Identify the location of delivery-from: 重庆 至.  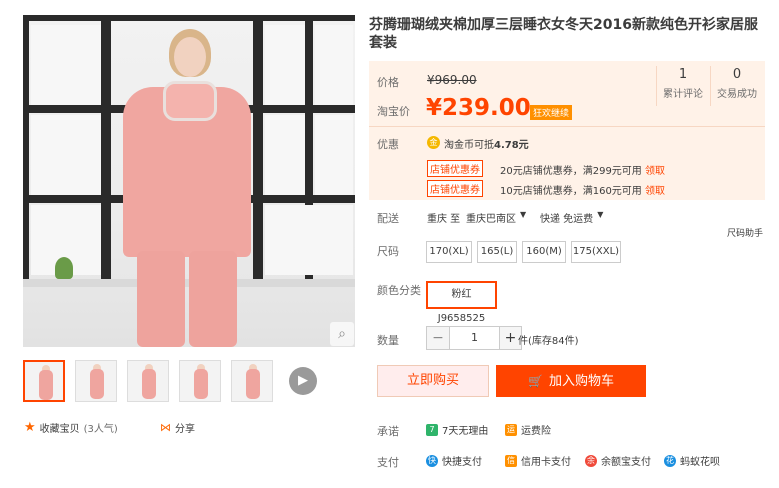
(444, 219).